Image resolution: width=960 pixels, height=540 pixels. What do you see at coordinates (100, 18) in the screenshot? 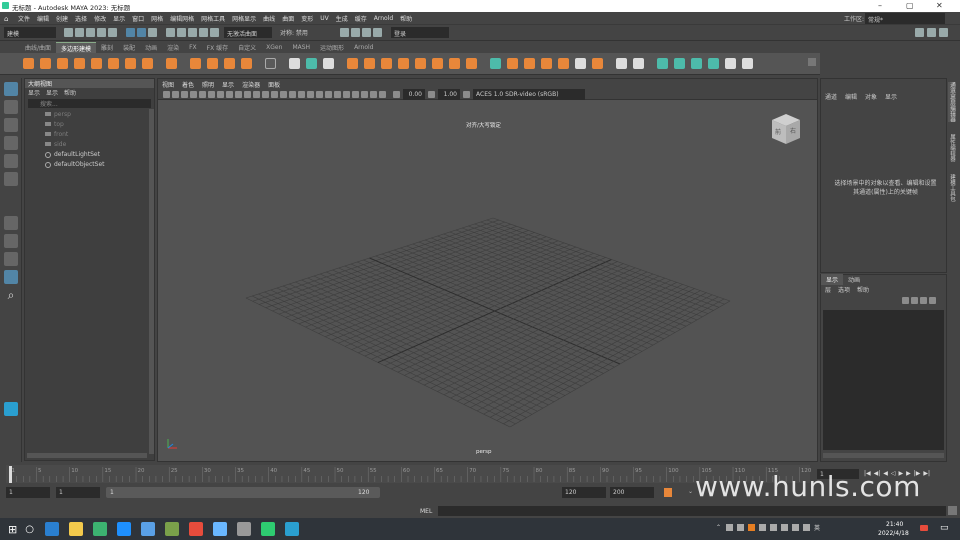
I see `menu-item-4: 修改` at bounding box center [100, 18].